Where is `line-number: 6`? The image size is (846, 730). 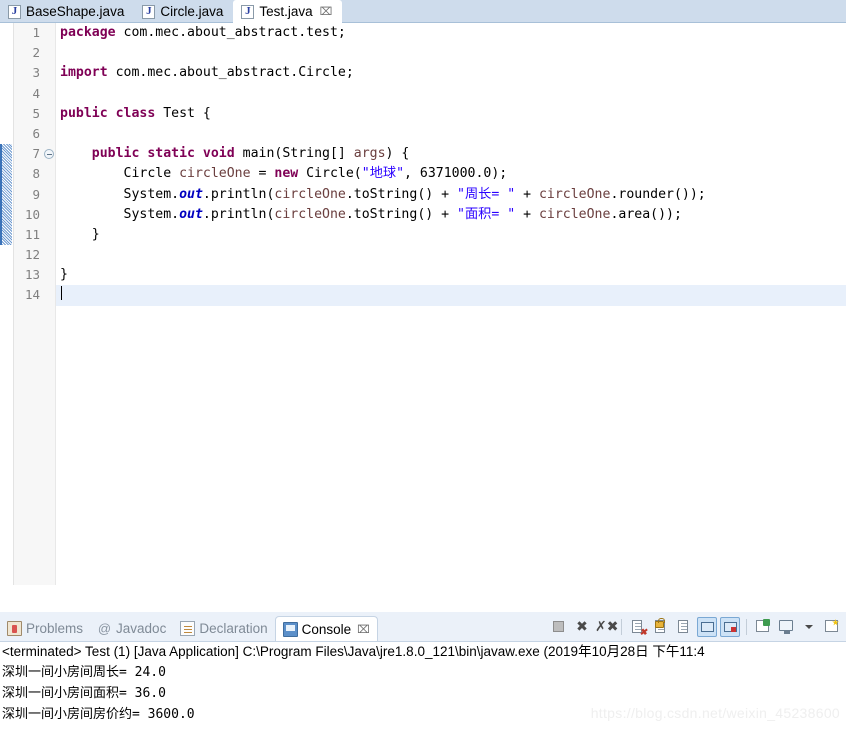 line-number: 6 is located at coordinates (36, 133).